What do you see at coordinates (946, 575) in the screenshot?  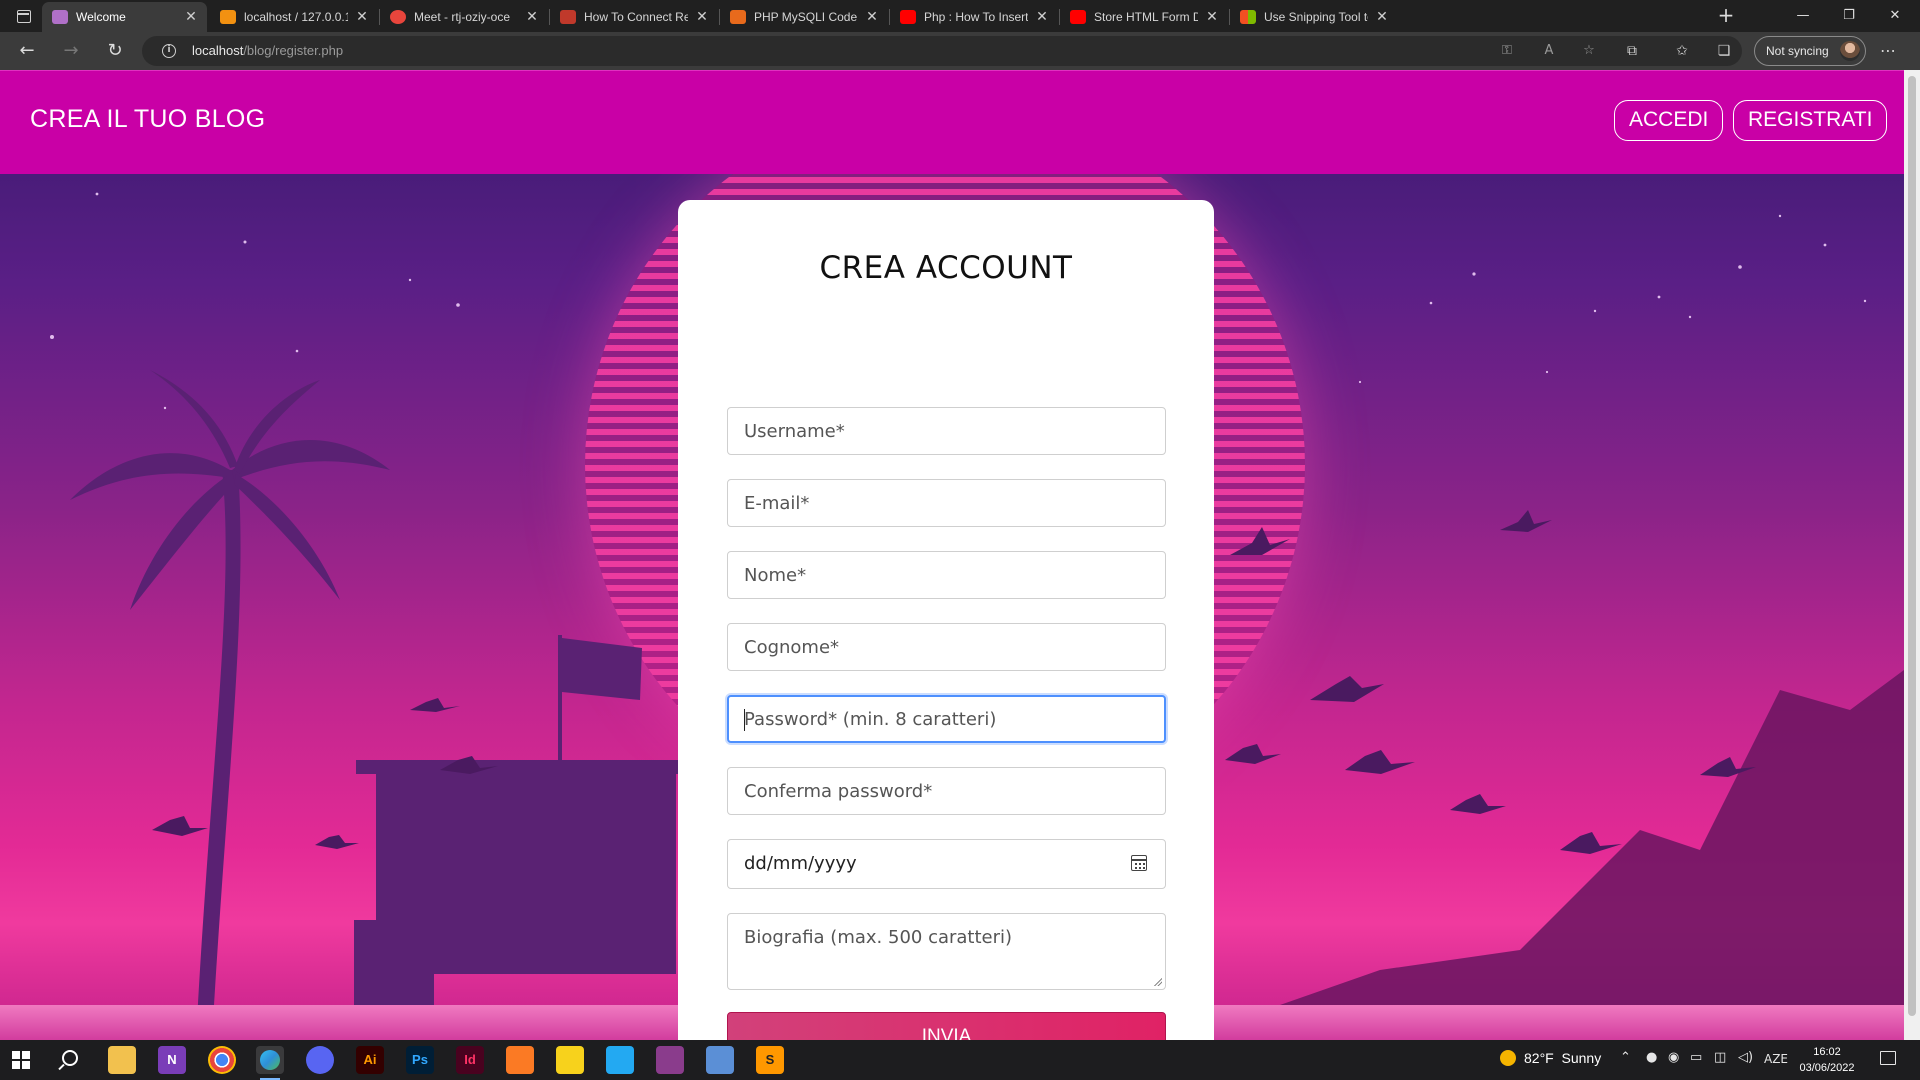 I see `name-field: Nome*` at bounding box center [946, 575].